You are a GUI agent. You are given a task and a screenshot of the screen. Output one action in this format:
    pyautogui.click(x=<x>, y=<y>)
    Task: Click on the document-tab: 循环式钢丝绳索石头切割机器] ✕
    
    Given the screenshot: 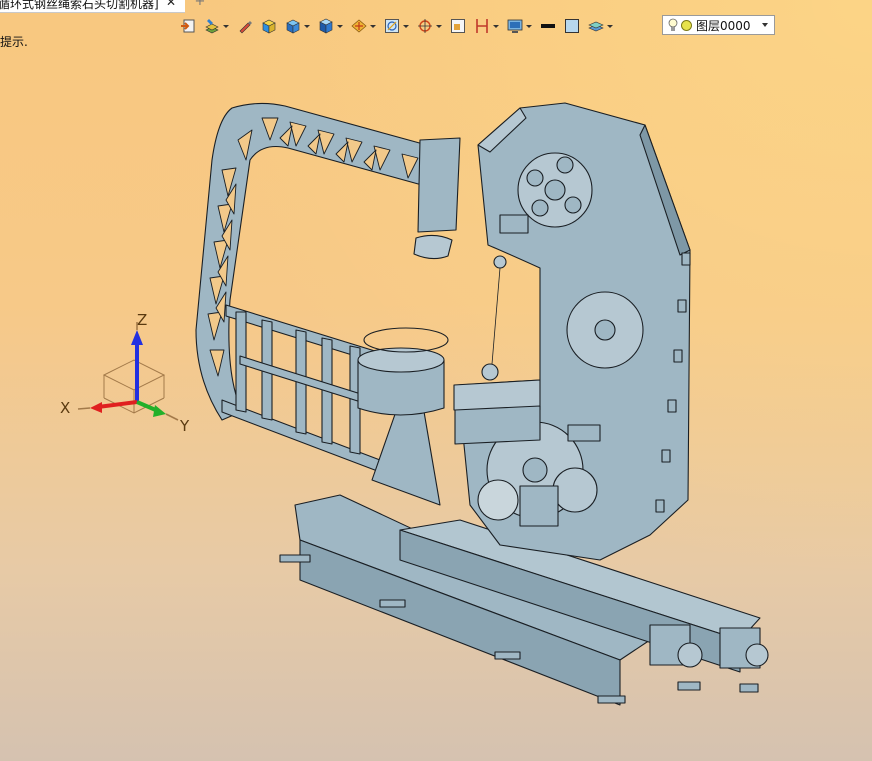 What is the action you would take?
    pyautogui.click(x=92, y=6)
    